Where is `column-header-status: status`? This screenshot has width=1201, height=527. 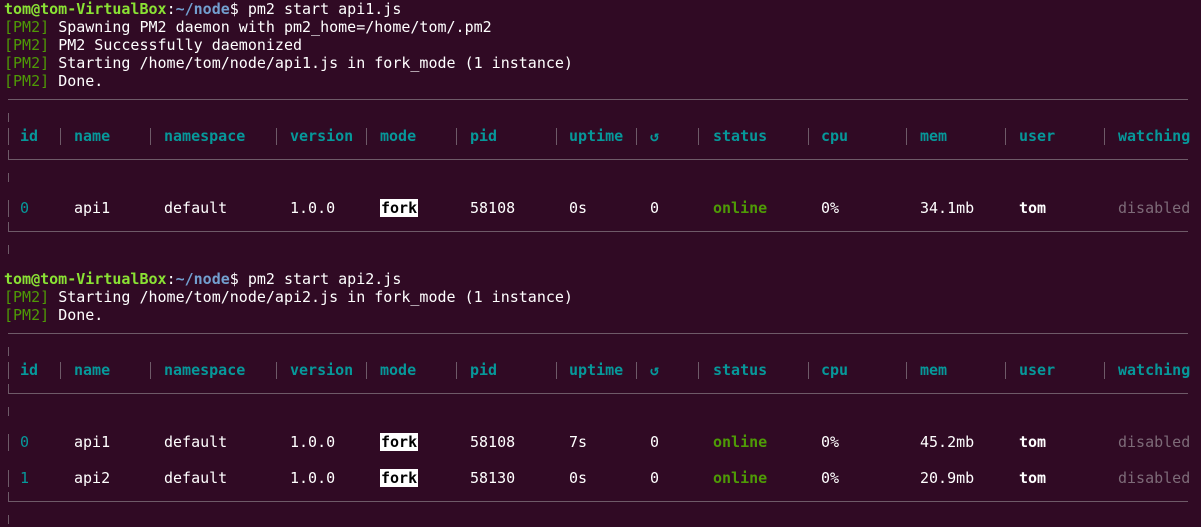 column-header-status: status is located at coordinates (740, 136).